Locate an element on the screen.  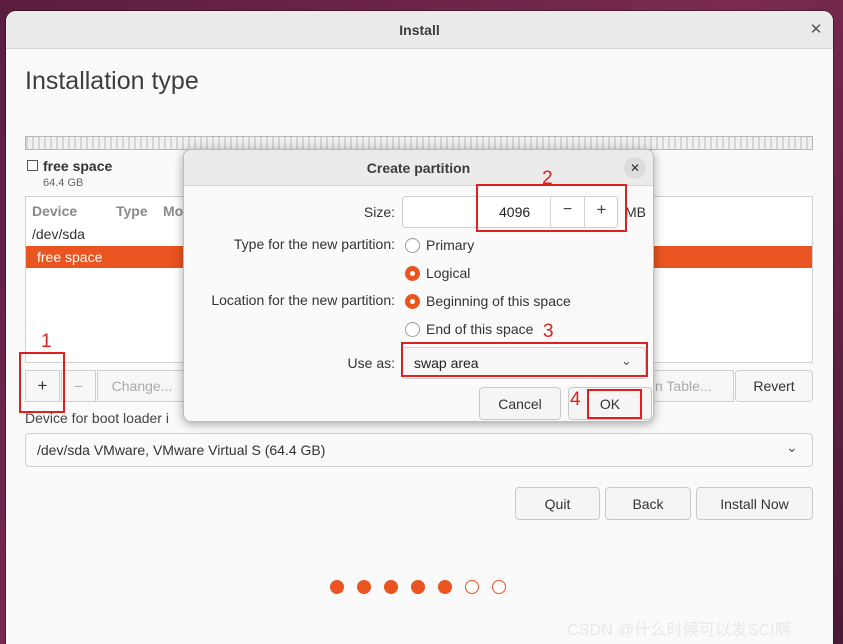
legend-size: 64.4 GB is located at coordinates (63, 183).